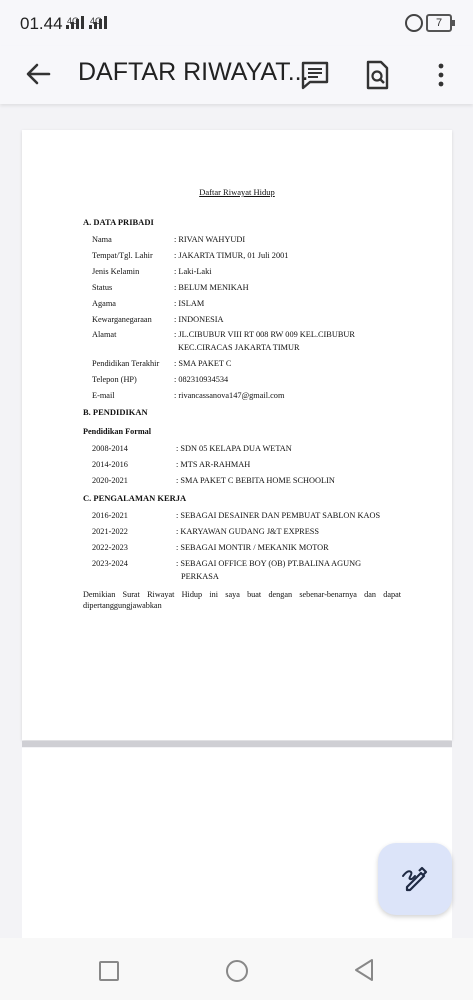 This screenshot has height=1000, width=473. What do you see at coordinates (201, 379) in the screenshot?
I see `info-value: : 082310934534` at bounding box center [201, 379].